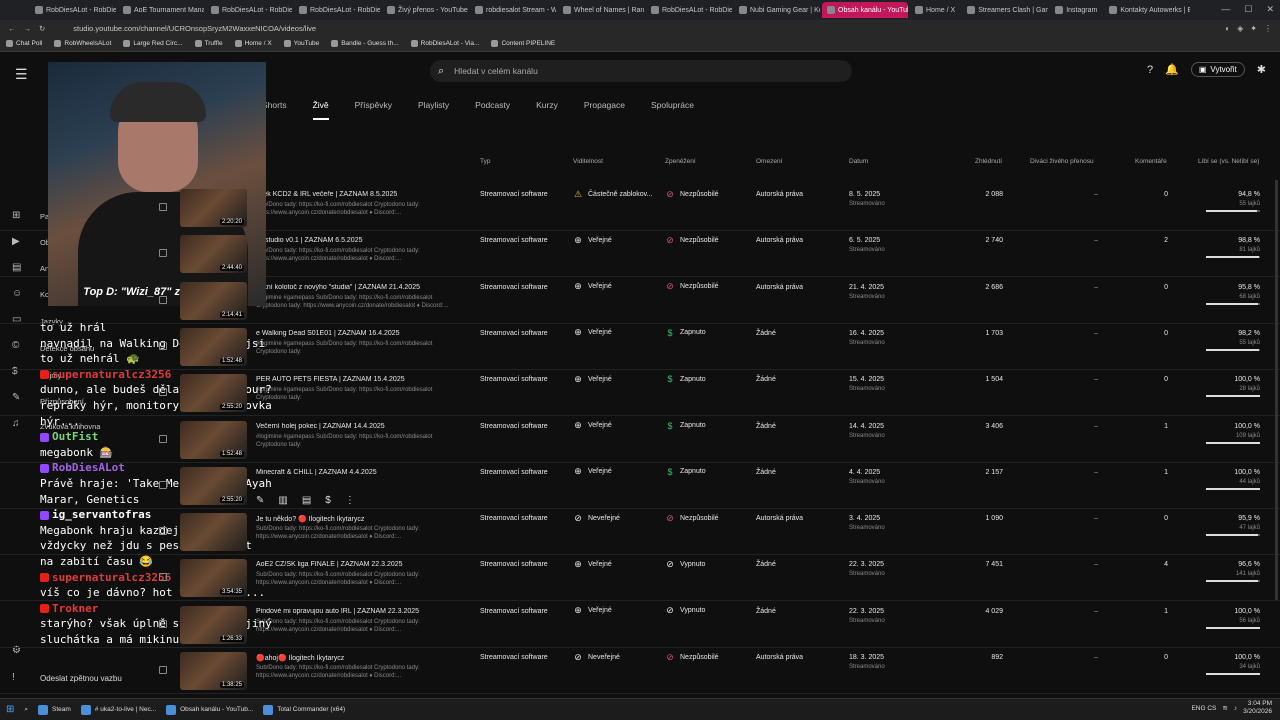 This screenshot has height=720, width=1280. What do you see at coordinates (1270, 9) in the screenshot?
I see `close-icon: ✕` at bounding box center [1270, 9].